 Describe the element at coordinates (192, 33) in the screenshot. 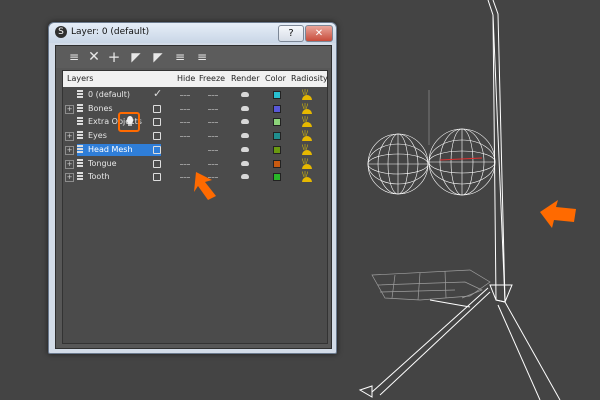

I see `titlebar: S Layer: 0 (default) ? ✕` at that location.